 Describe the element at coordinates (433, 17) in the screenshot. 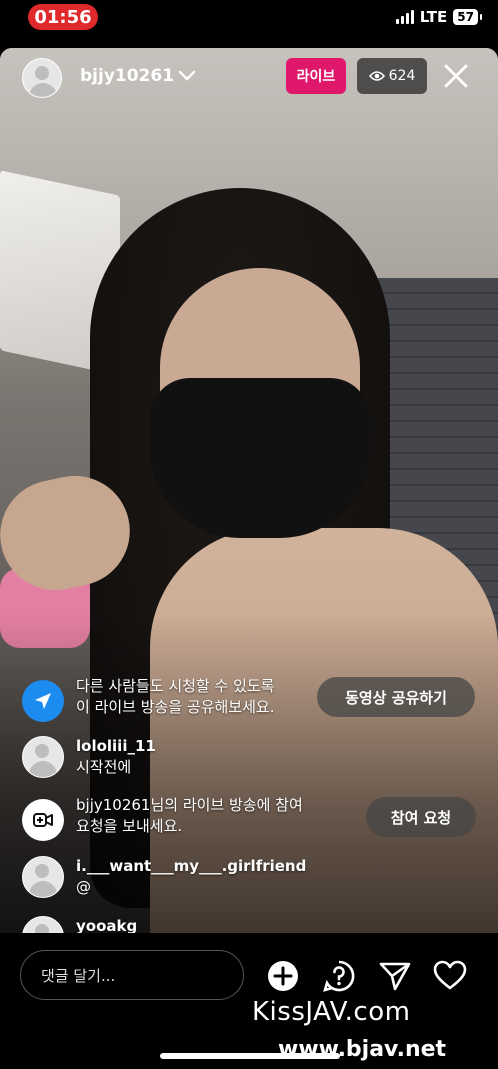

I see `network-label: LTE` at that location.